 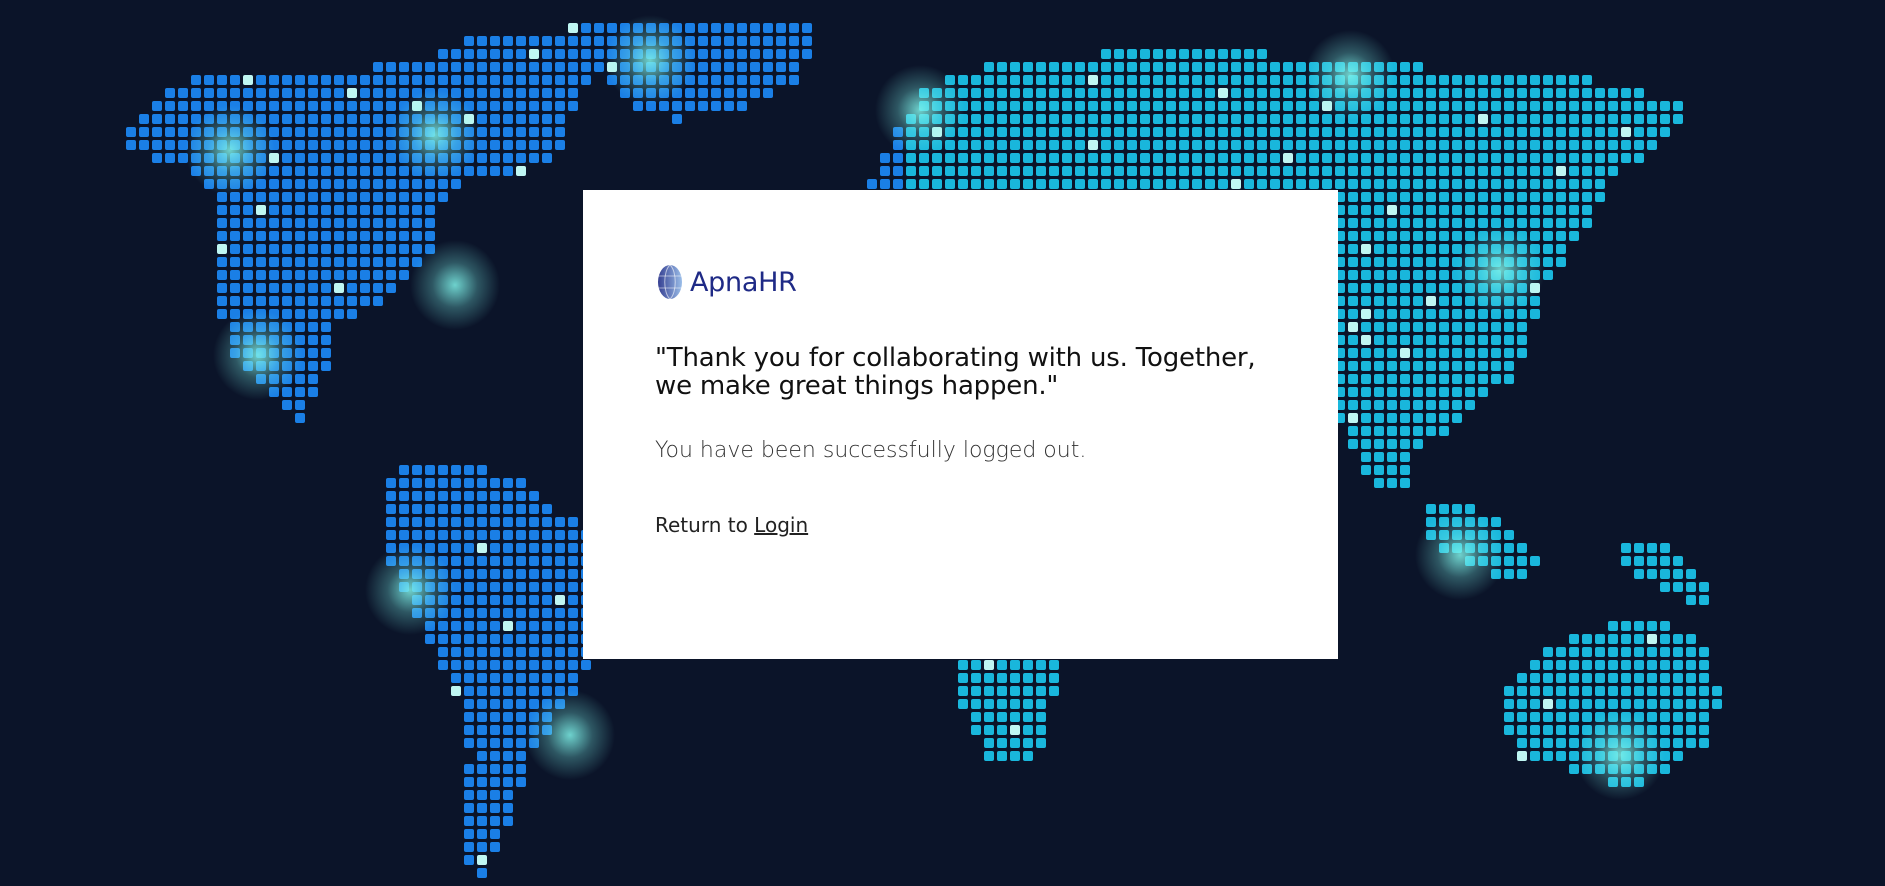 I want to click on login-link: Login, so click(x=781, y=525).